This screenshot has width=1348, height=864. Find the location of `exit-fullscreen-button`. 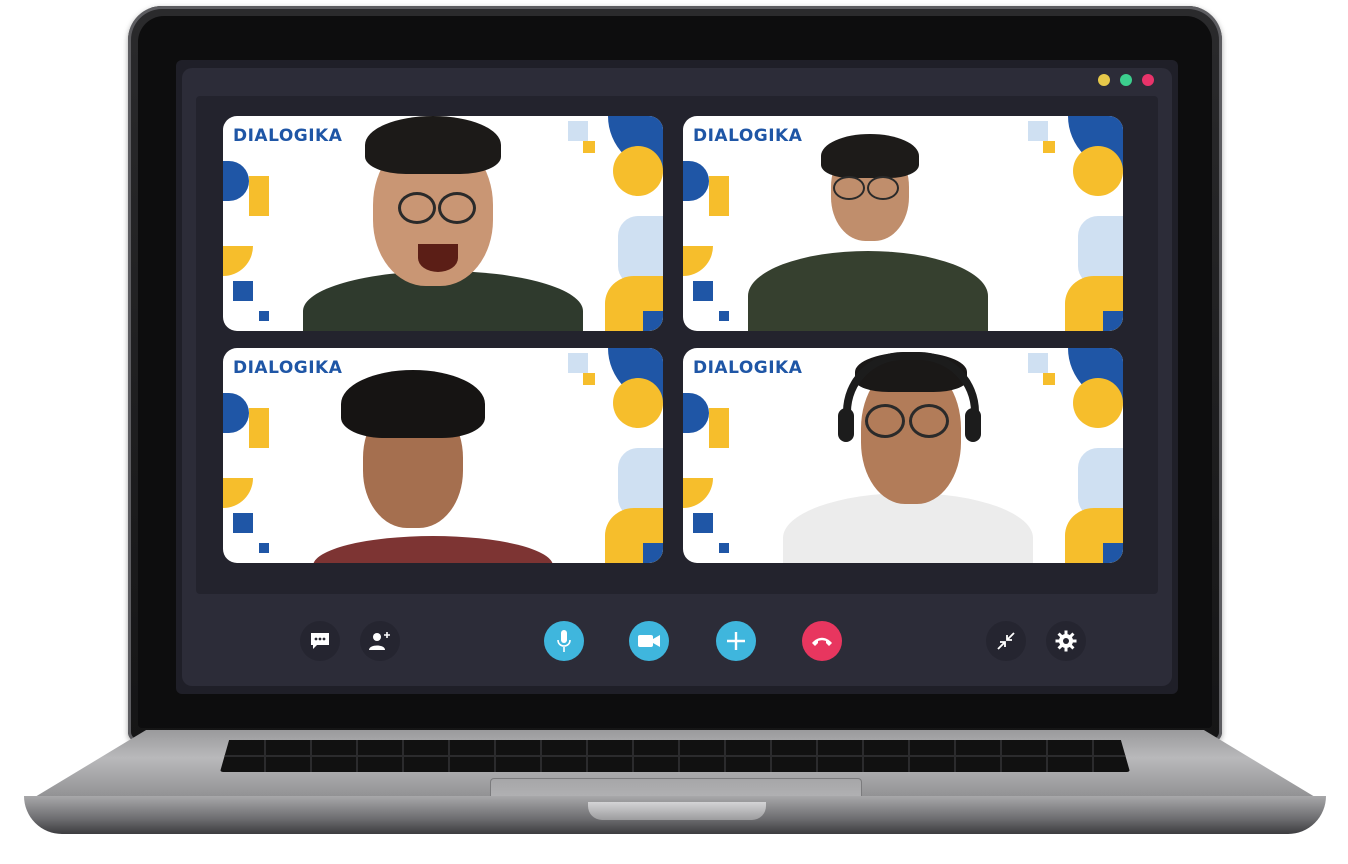

exit-fullscreen-button is located at coordinates (1006, 641).